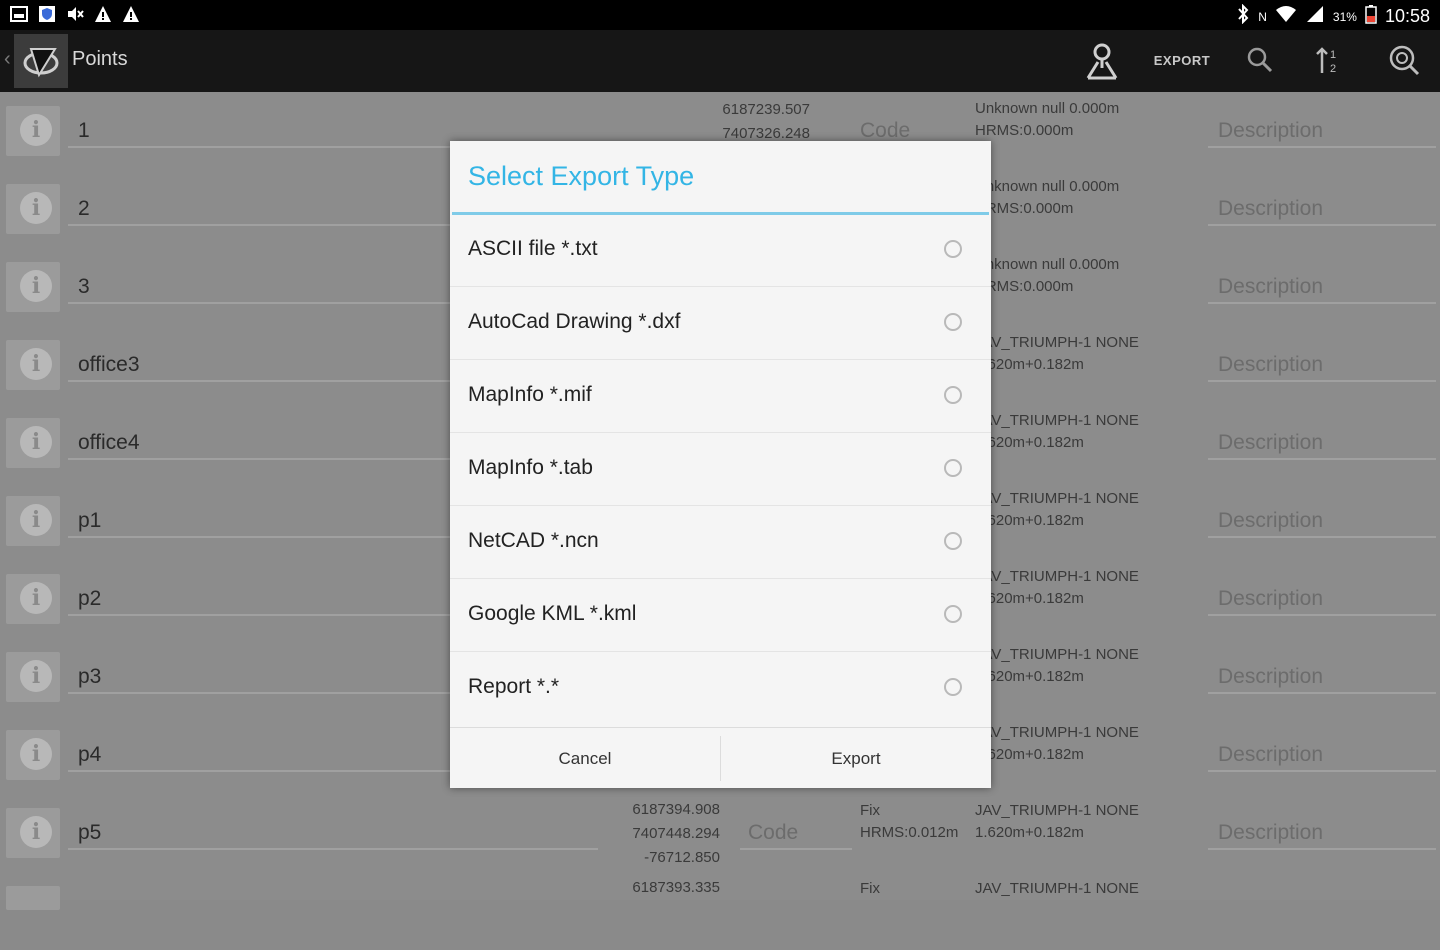 This screenshot has height=950, width=1440. I want to click on coordinates: 6187239.507 7407326.248, so click(750, 122).